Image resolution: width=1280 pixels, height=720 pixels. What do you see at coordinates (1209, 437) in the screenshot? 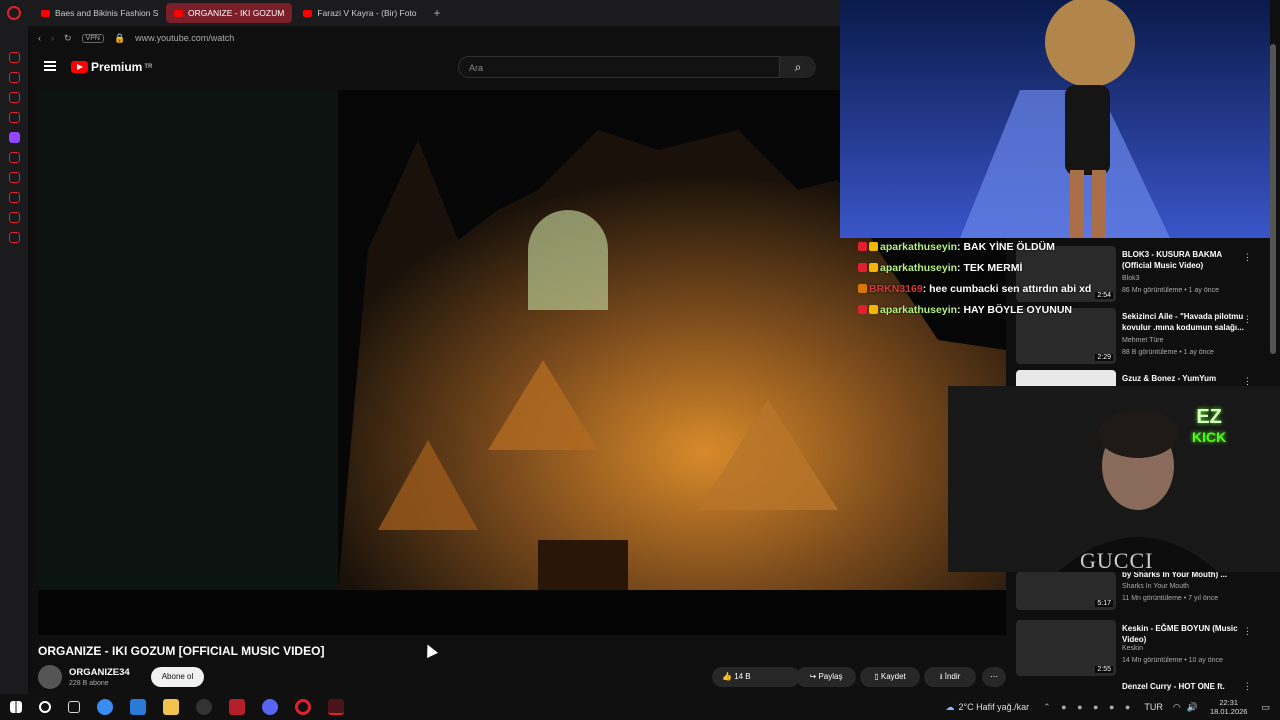
I see `logo-bottom-text: KICK` at bounding box center [1209, 437].